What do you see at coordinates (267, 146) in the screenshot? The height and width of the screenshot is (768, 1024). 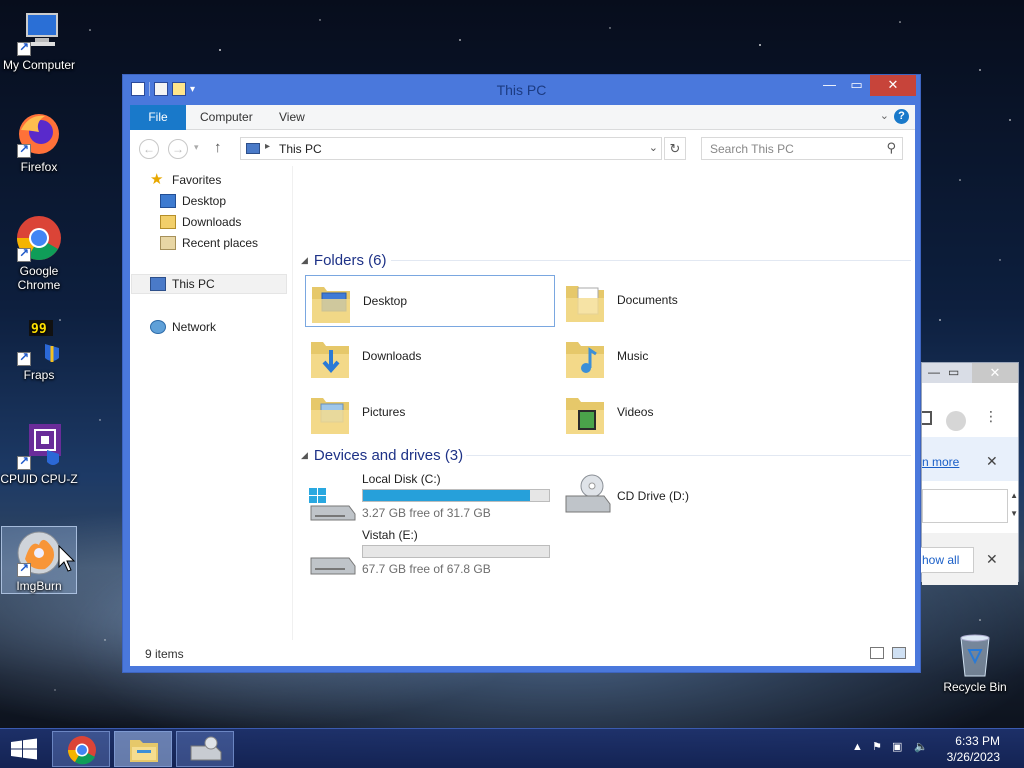 I see `breadcrumb-arrow-icon: ▸` at bounding box center [267, 146].